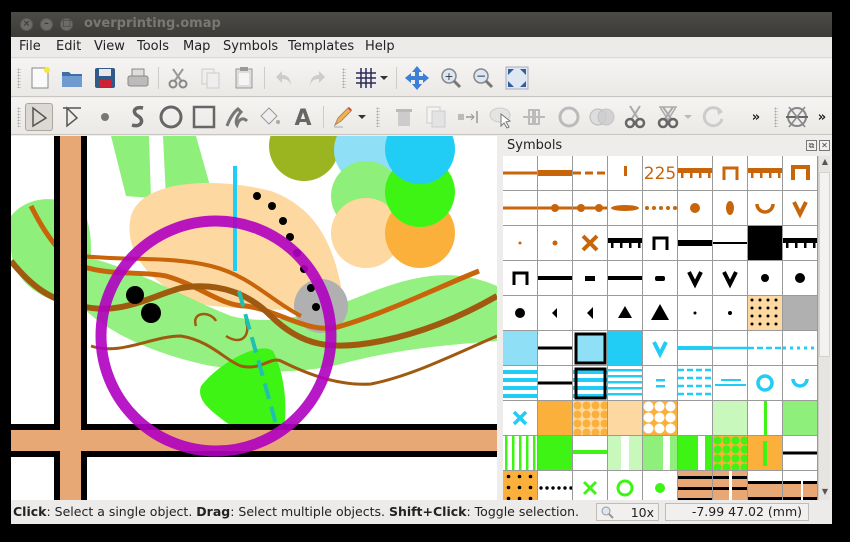 The width and height of the screenshot is (850, 542). I want to click on save-button, so click(105, 78).